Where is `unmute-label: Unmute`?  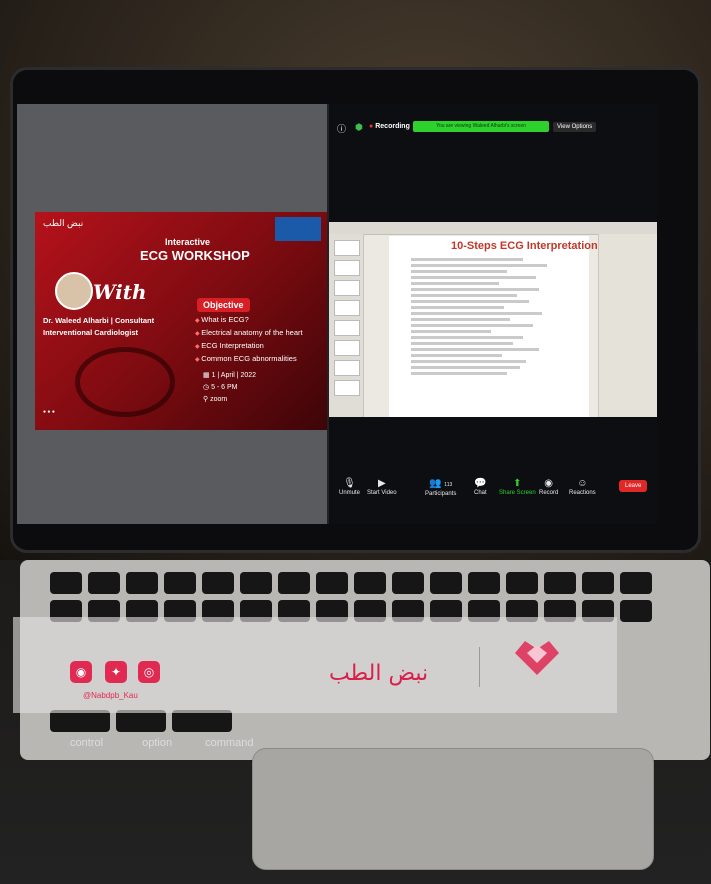
unmute-label: Unmute is located at coordinates (350, 493).